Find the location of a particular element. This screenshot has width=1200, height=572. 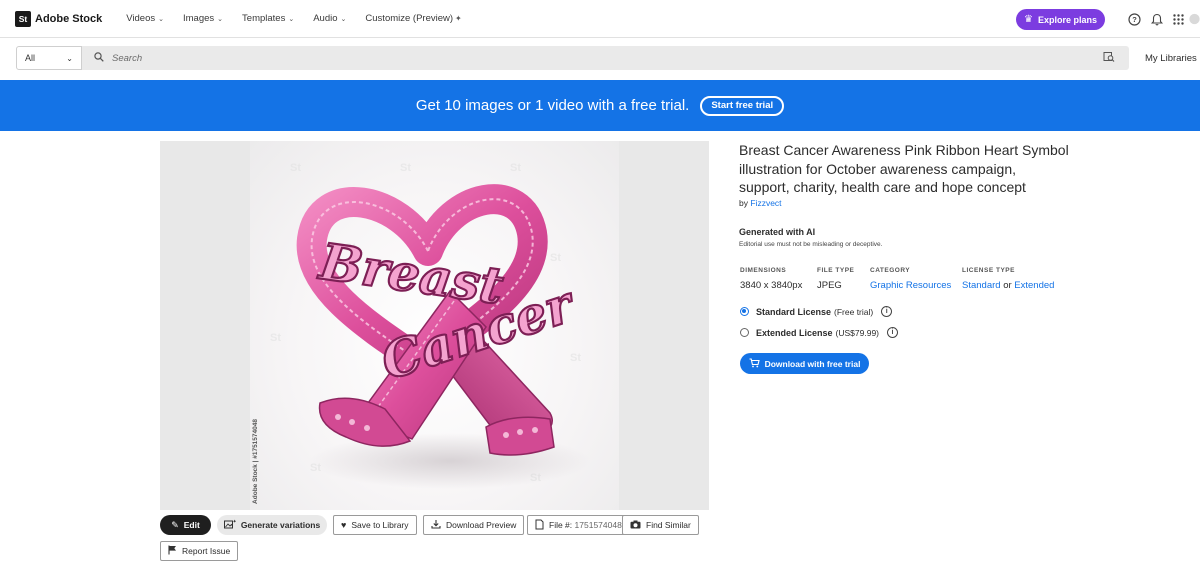

brand: St Adobe Stock is located at coordinates (59, 18).